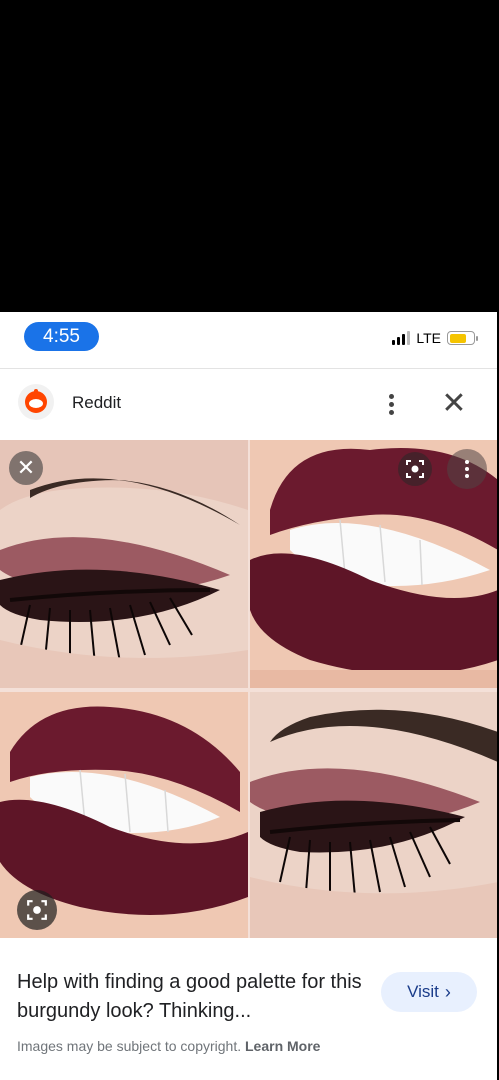 The width and height of the screenshot is (499, 1080). What do you see at coordinates (248, 340) in the screenshot?
I see `status-bar: 4:55 LTE` at bounding box center [248, 340].